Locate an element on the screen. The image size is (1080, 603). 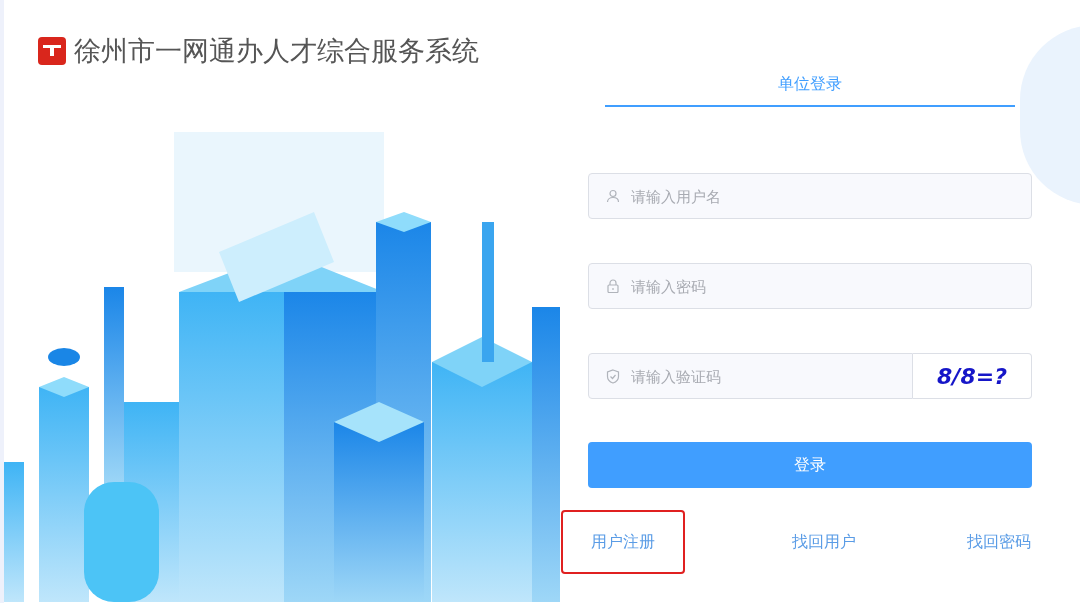
login-button: 登录 is located at coordinates (810, 465).